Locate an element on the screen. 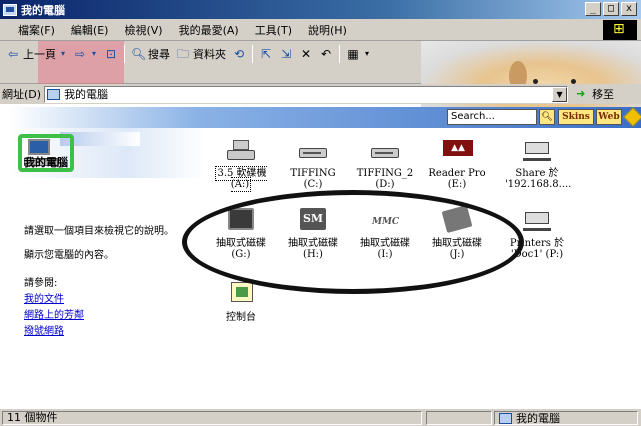 Image resolution: width=641 pixels, height=426 pixels. folders-button: 🗀 資料夾 is located at coordinates (201, 54).